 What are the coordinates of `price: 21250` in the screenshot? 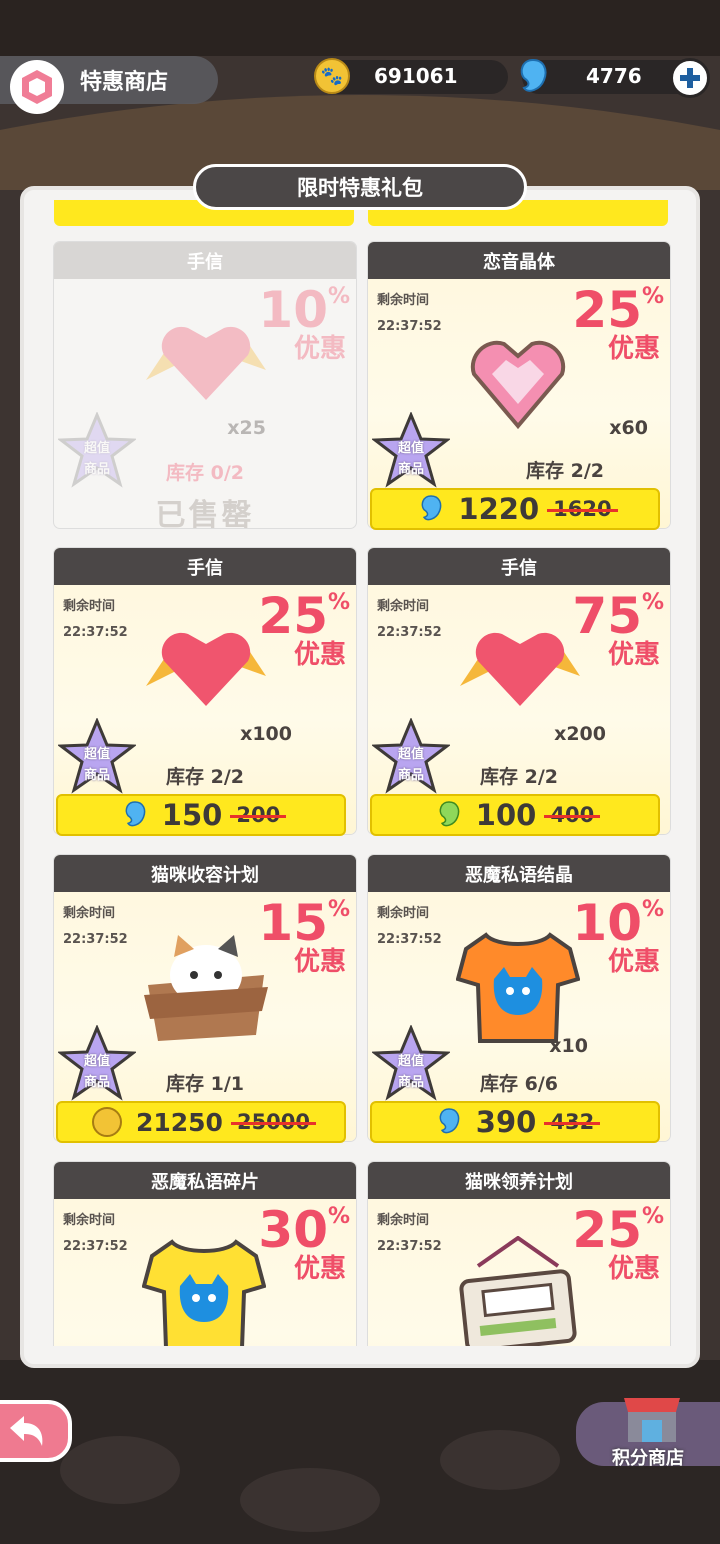 It's located at (179, 1122).